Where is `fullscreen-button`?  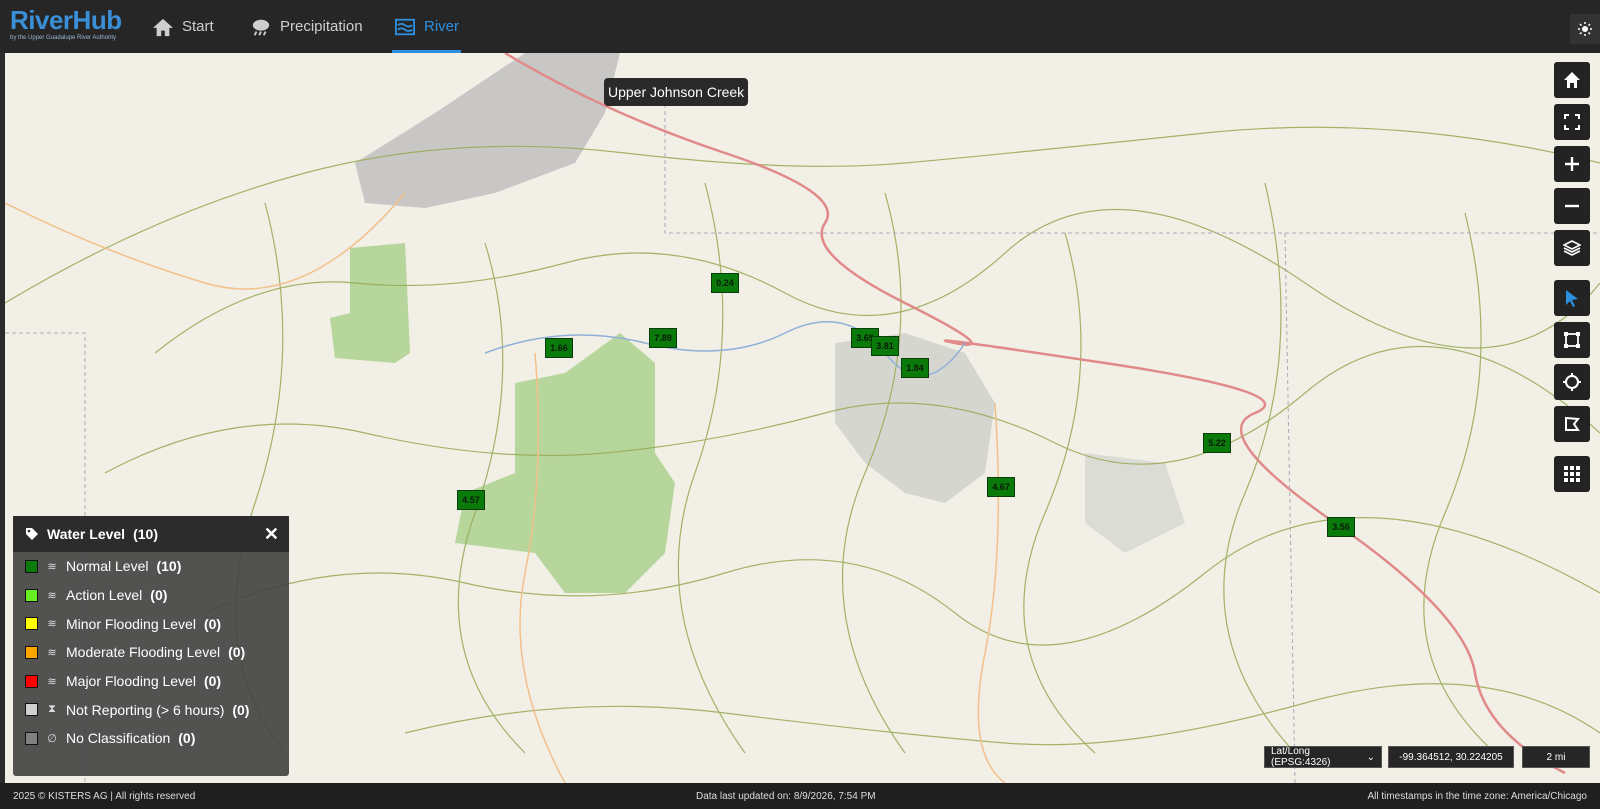 fullscreen-button is located at coordinates (1572, 122).